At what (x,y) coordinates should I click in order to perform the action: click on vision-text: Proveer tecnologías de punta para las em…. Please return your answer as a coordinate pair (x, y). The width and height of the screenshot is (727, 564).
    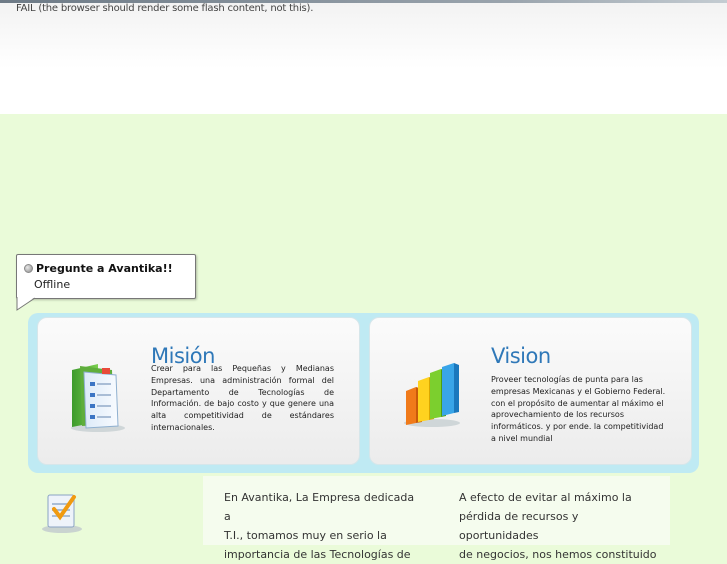
    Looking at the image, I should click on (578, 409).